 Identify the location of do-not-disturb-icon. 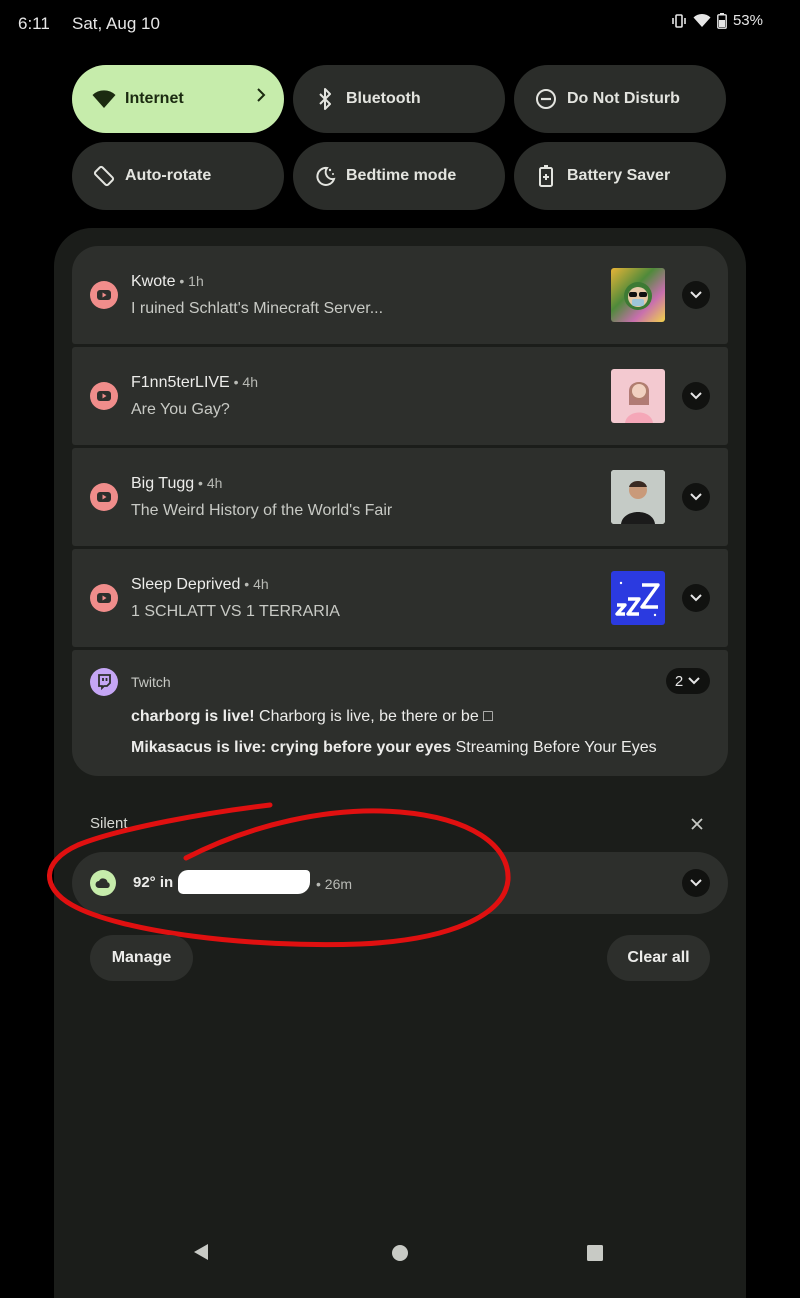
(546, 99).